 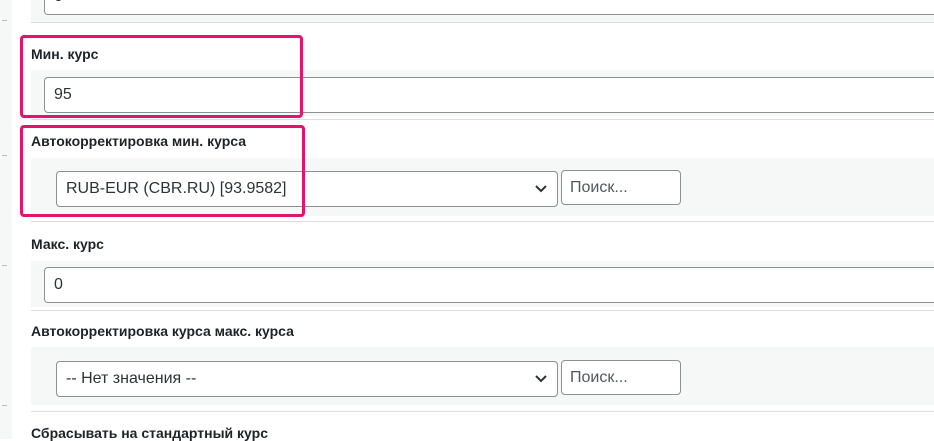 I want to click on left-edge-strip, so click(x=6, y=219).